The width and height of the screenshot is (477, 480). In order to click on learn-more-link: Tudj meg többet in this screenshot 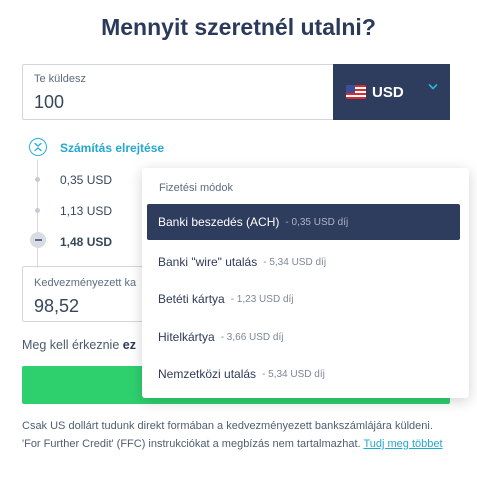, I will do `click(402, 444)`.